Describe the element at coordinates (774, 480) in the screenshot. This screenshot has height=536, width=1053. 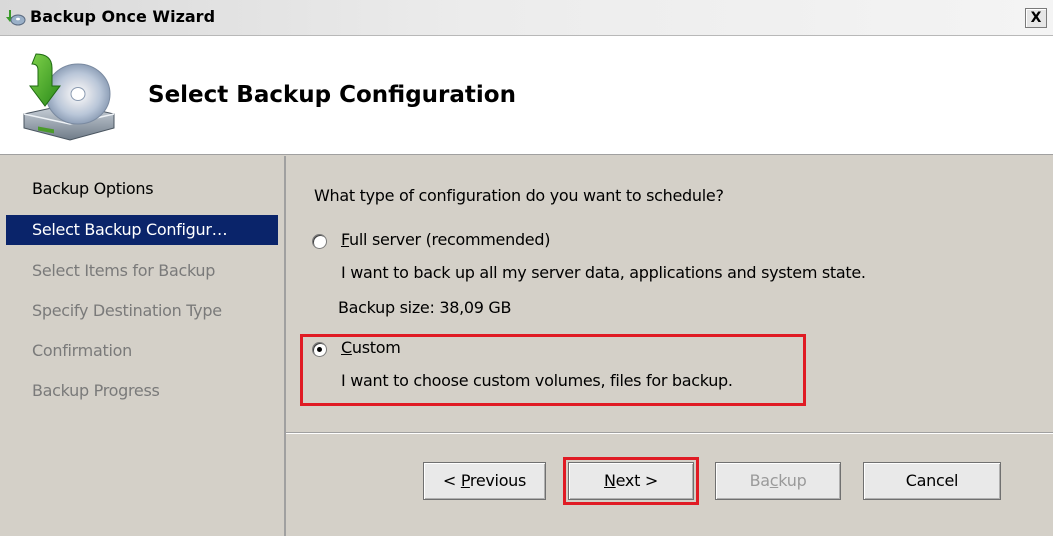
I see `backup-accel: c` at that location.